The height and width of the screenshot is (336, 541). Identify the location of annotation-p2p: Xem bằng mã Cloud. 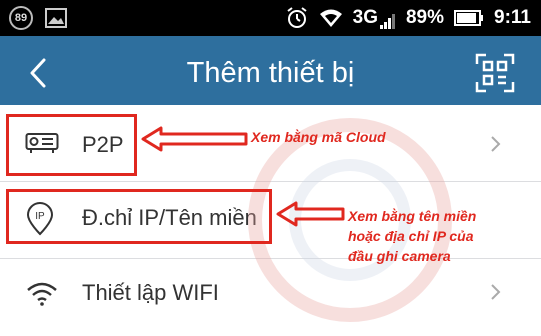
(318, 137).